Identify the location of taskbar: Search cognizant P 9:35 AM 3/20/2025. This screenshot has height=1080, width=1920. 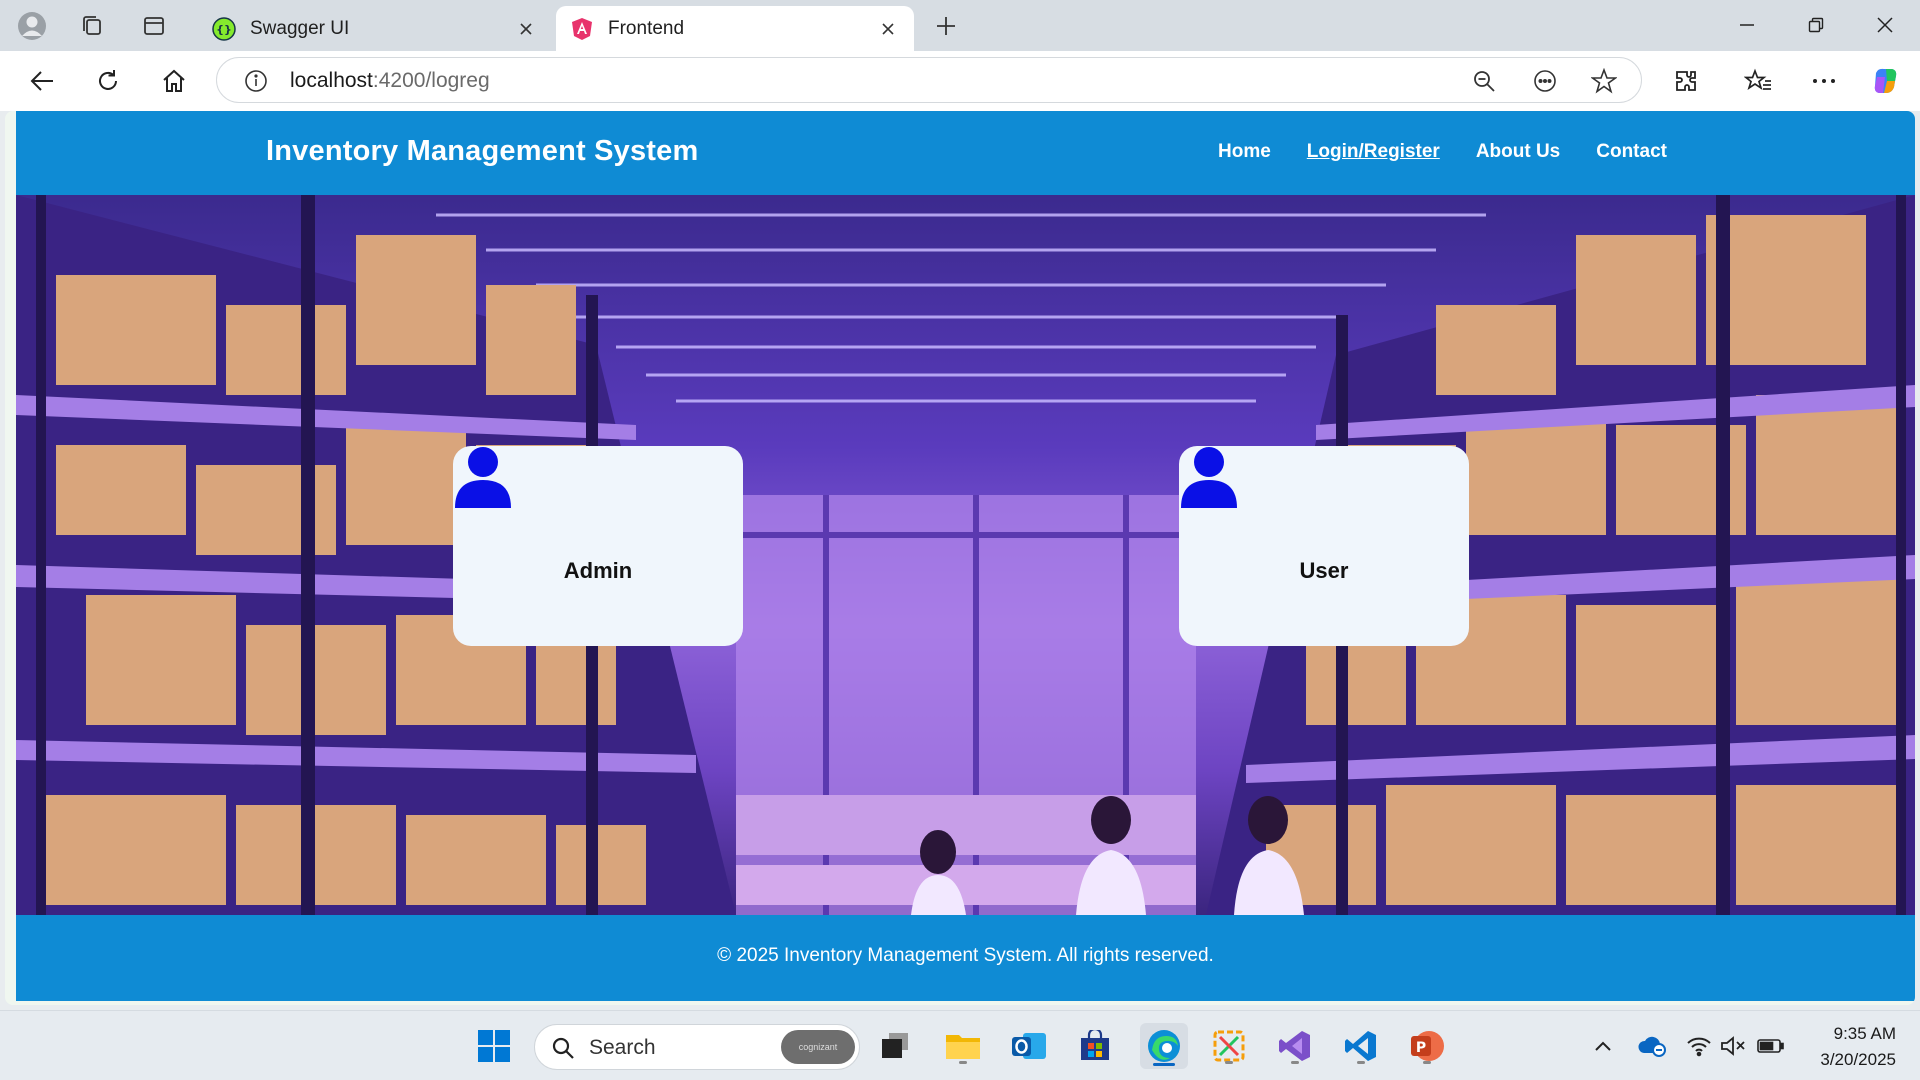
(960, 1045).